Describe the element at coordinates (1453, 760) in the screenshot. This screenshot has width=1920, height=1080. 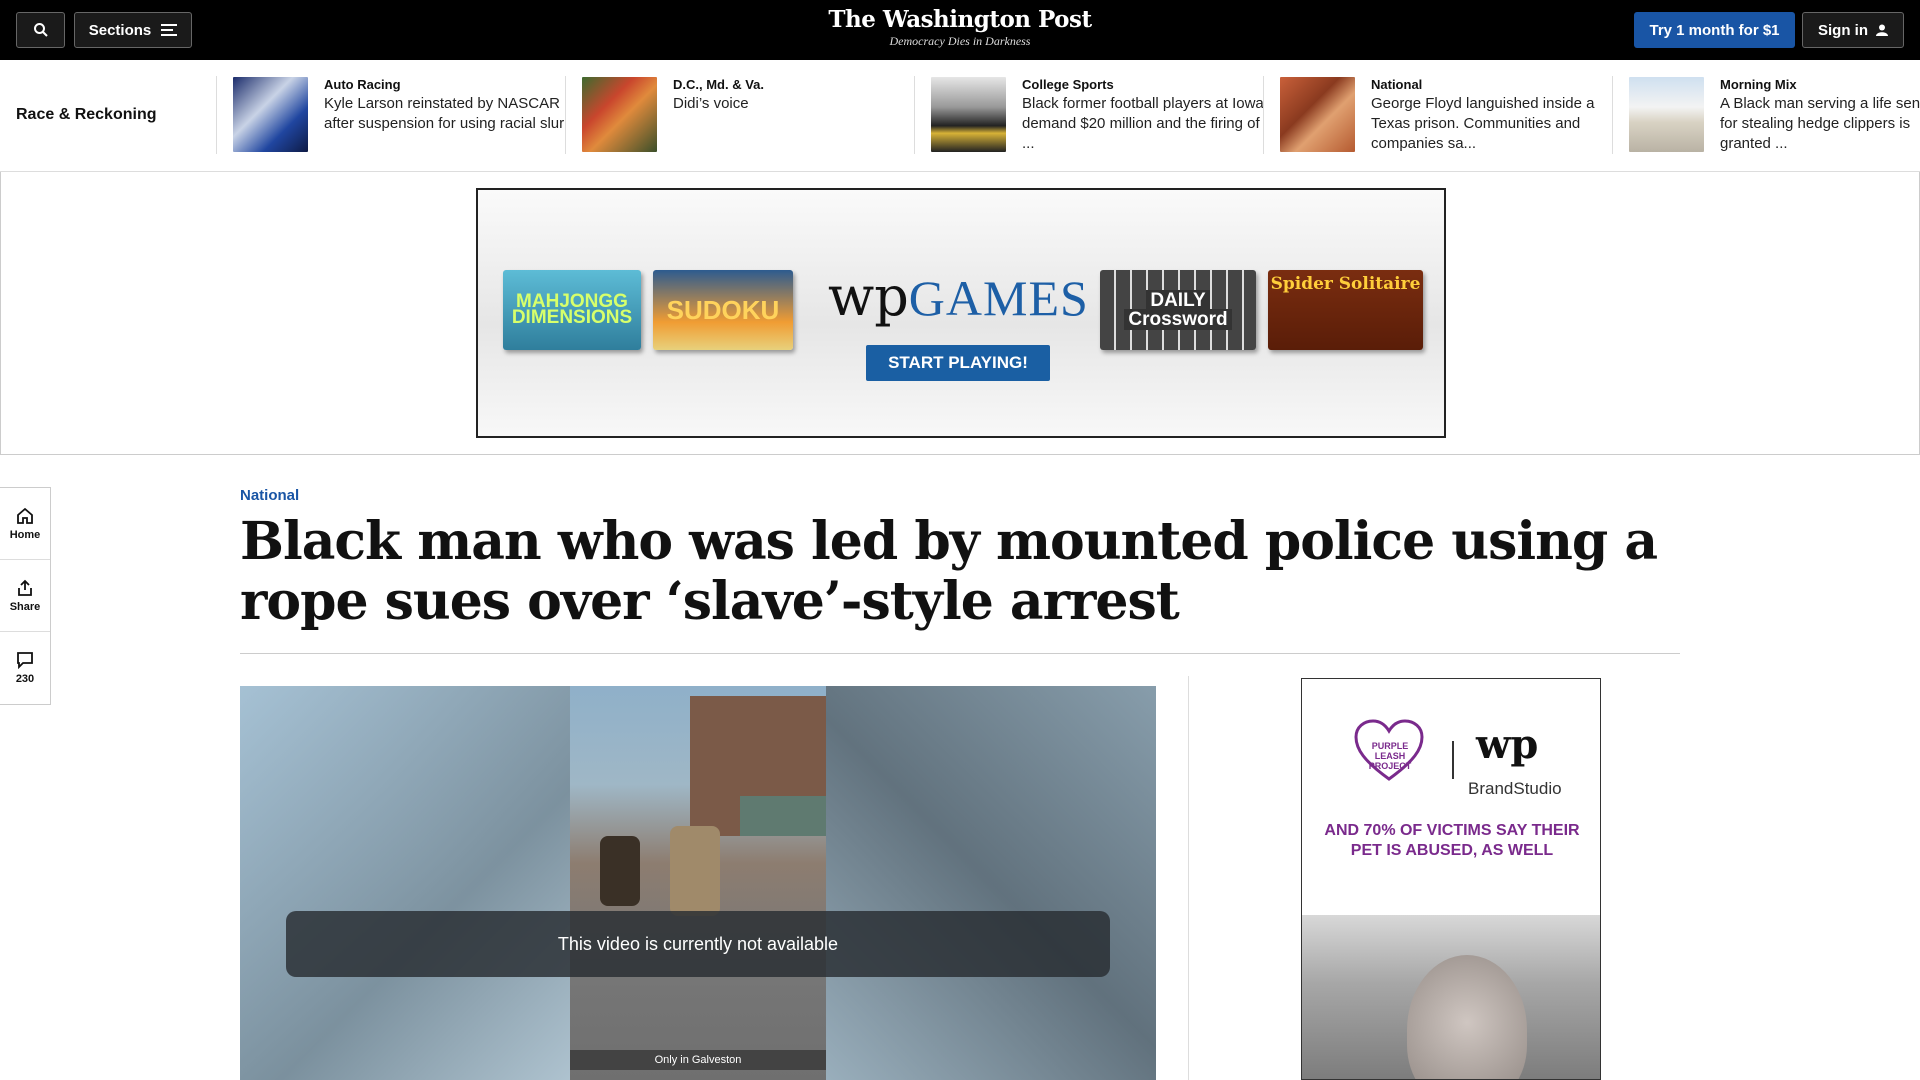
I see `ad-divider` at that location.